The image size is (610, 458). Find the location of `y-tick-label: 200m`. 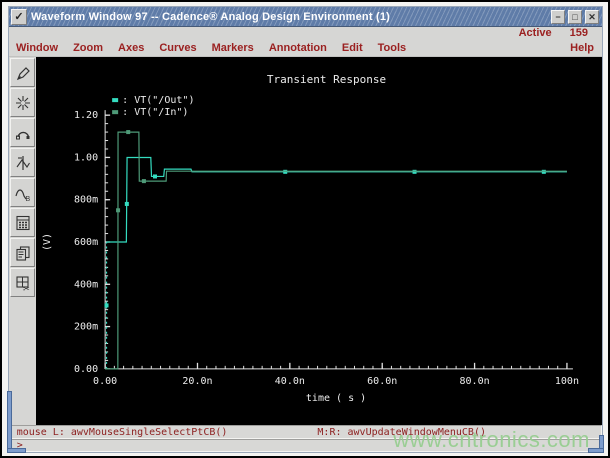

y-tick-label: 200m is located at coordinates (86, 327).